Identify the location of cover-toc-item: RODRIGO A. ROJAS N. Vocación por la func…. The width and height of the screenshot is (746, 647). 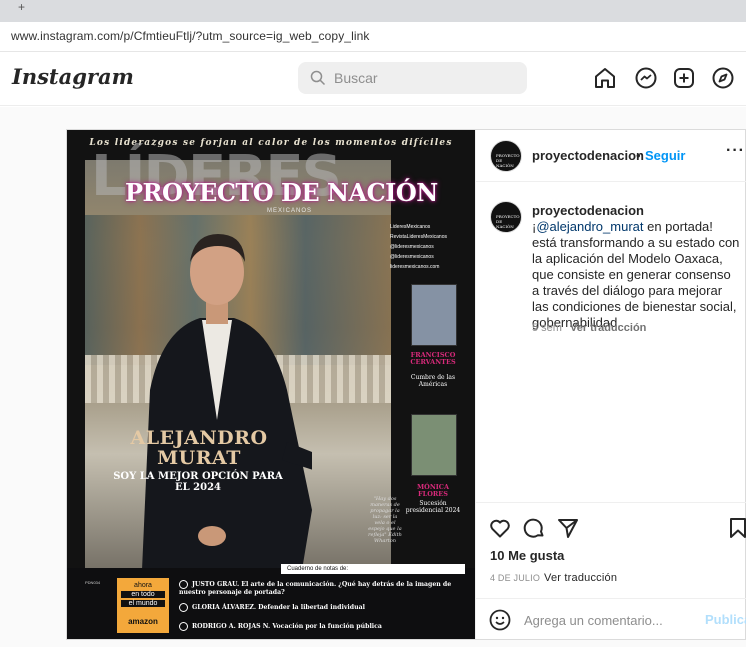
(324, 626).